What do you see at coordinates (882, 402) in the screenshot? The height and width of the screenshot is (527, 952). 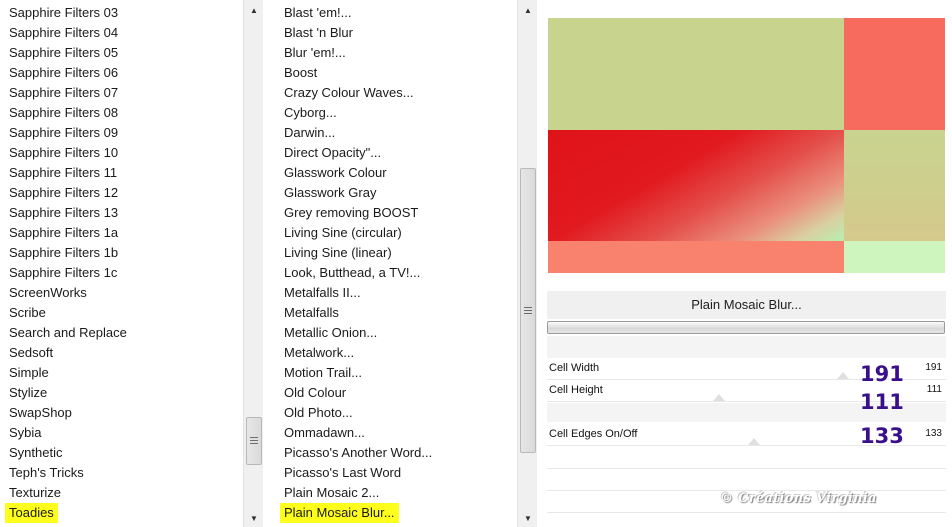 I see `annotation-cell-height: 111` at bounding box center [882, 402].